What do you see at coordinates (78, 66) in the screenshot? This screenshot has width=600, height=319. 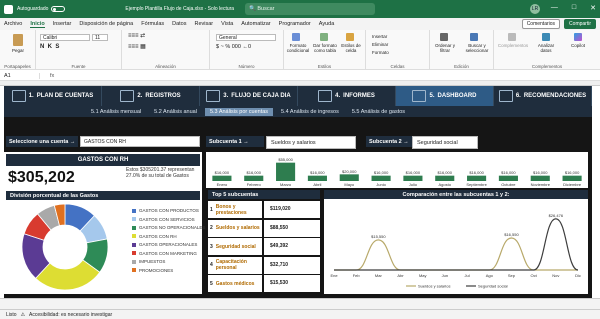 I see `group-label: Fuente` at bounding box center [78, 66].